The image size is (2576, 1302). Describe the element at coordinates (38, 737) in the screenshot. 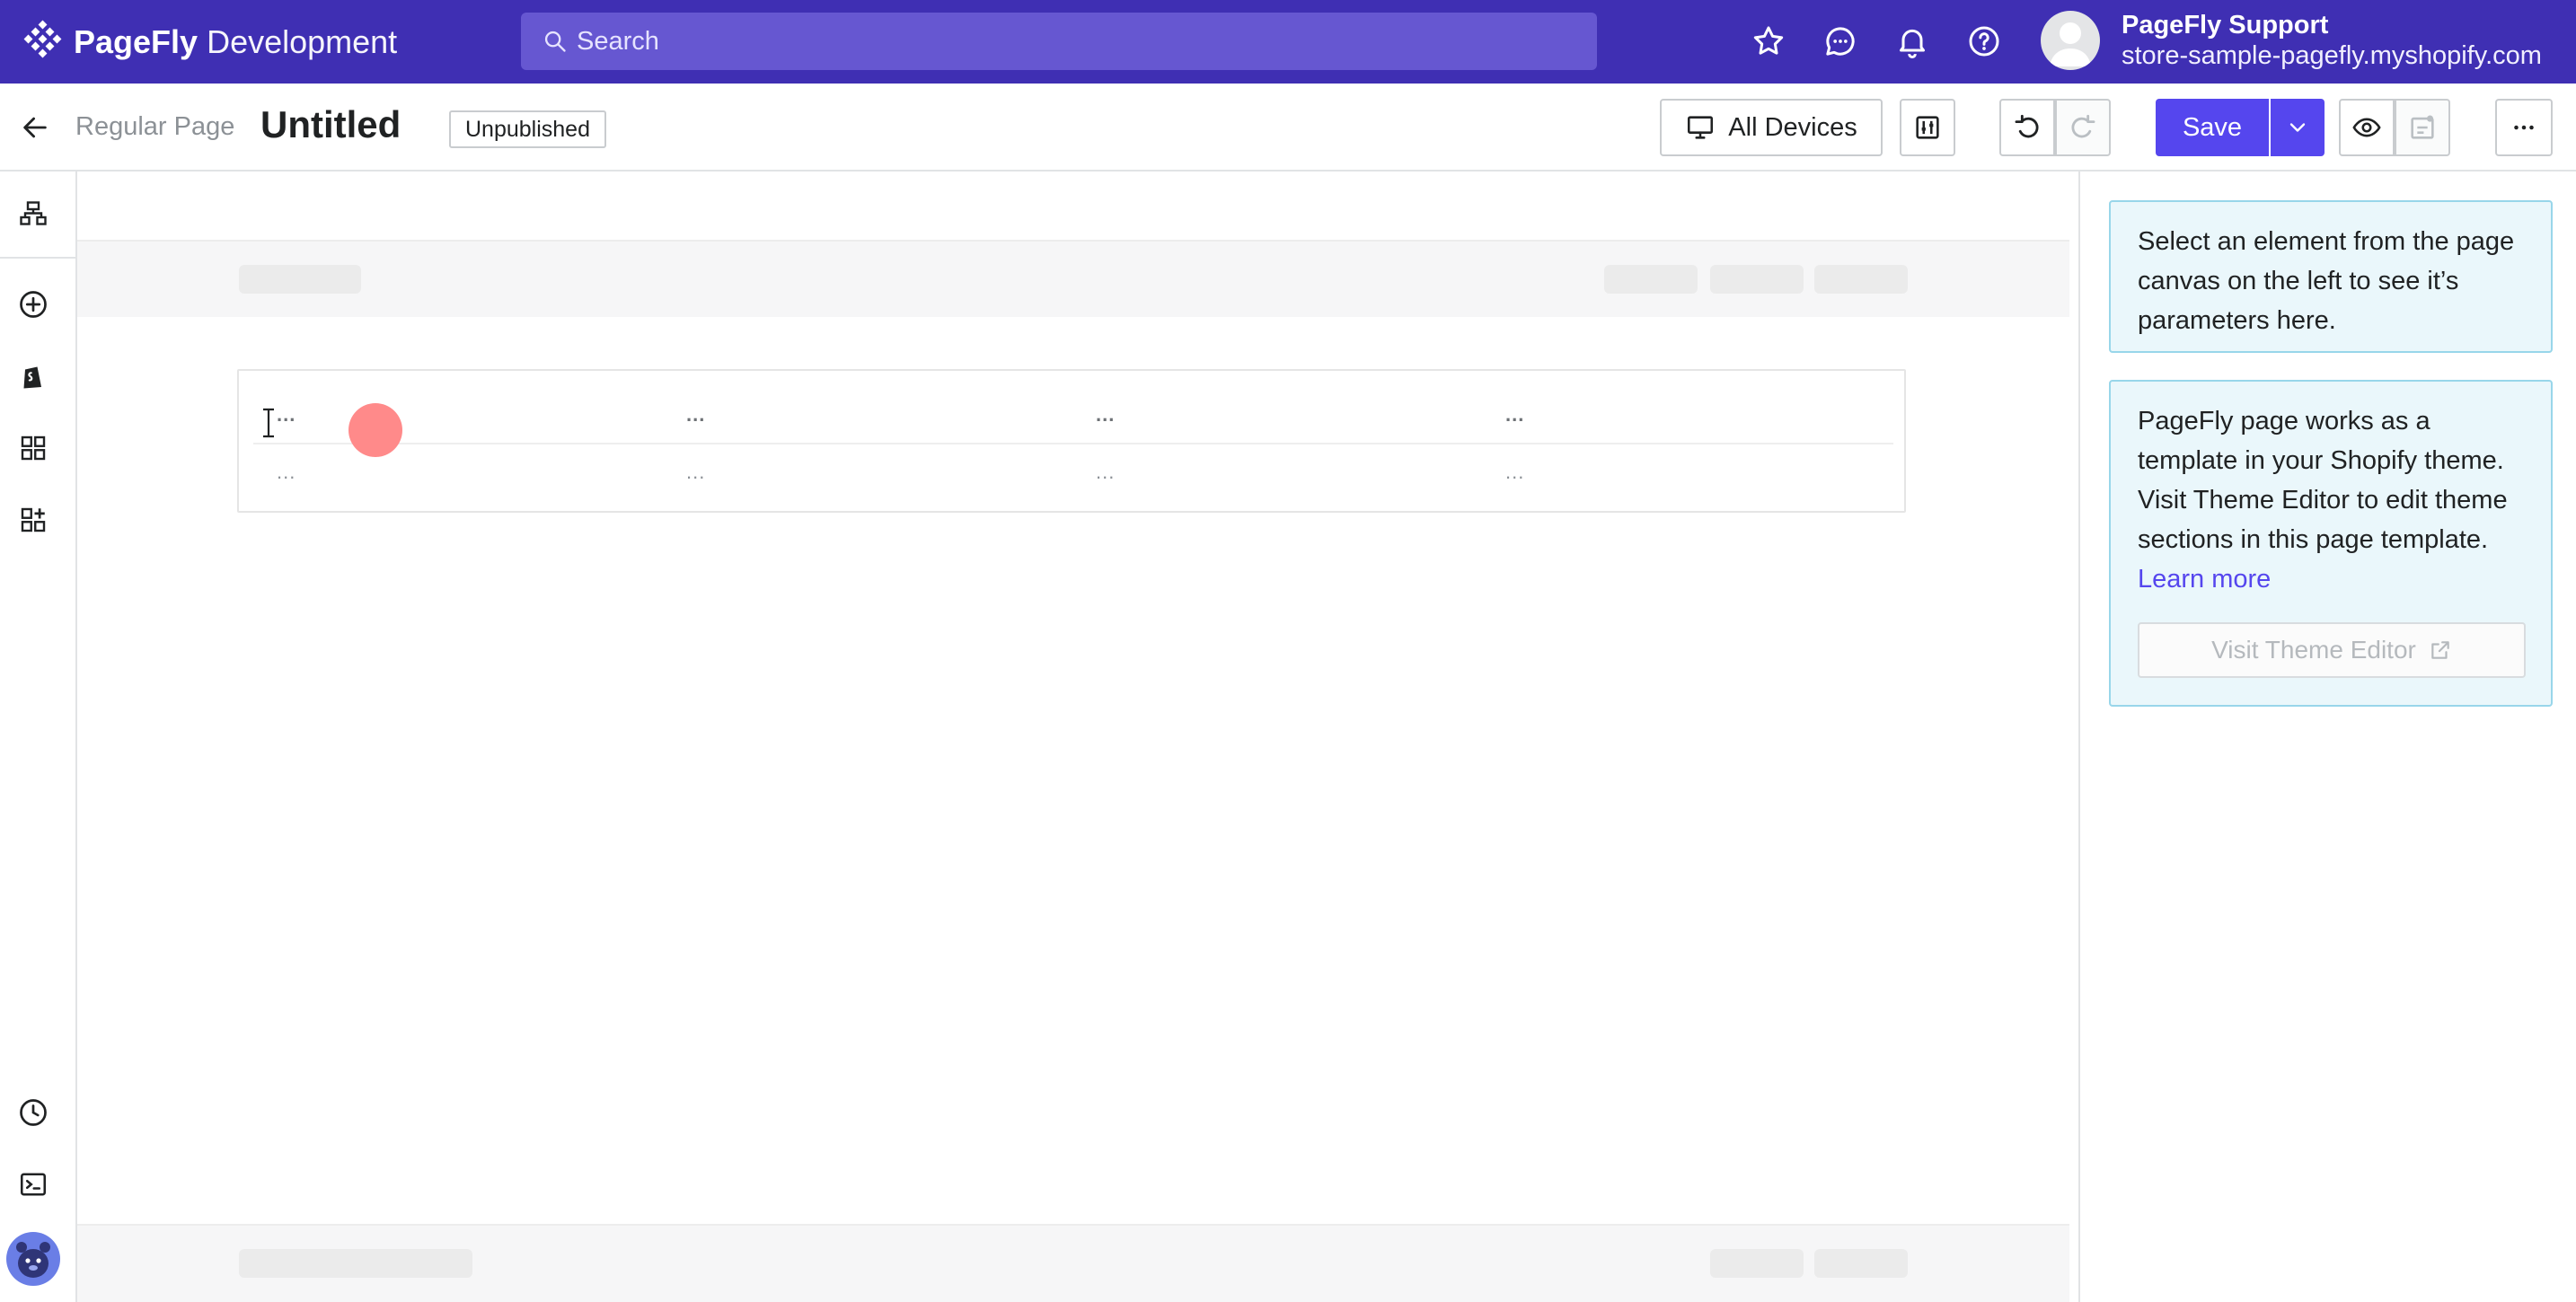

I see `left-sidebar` at that location.